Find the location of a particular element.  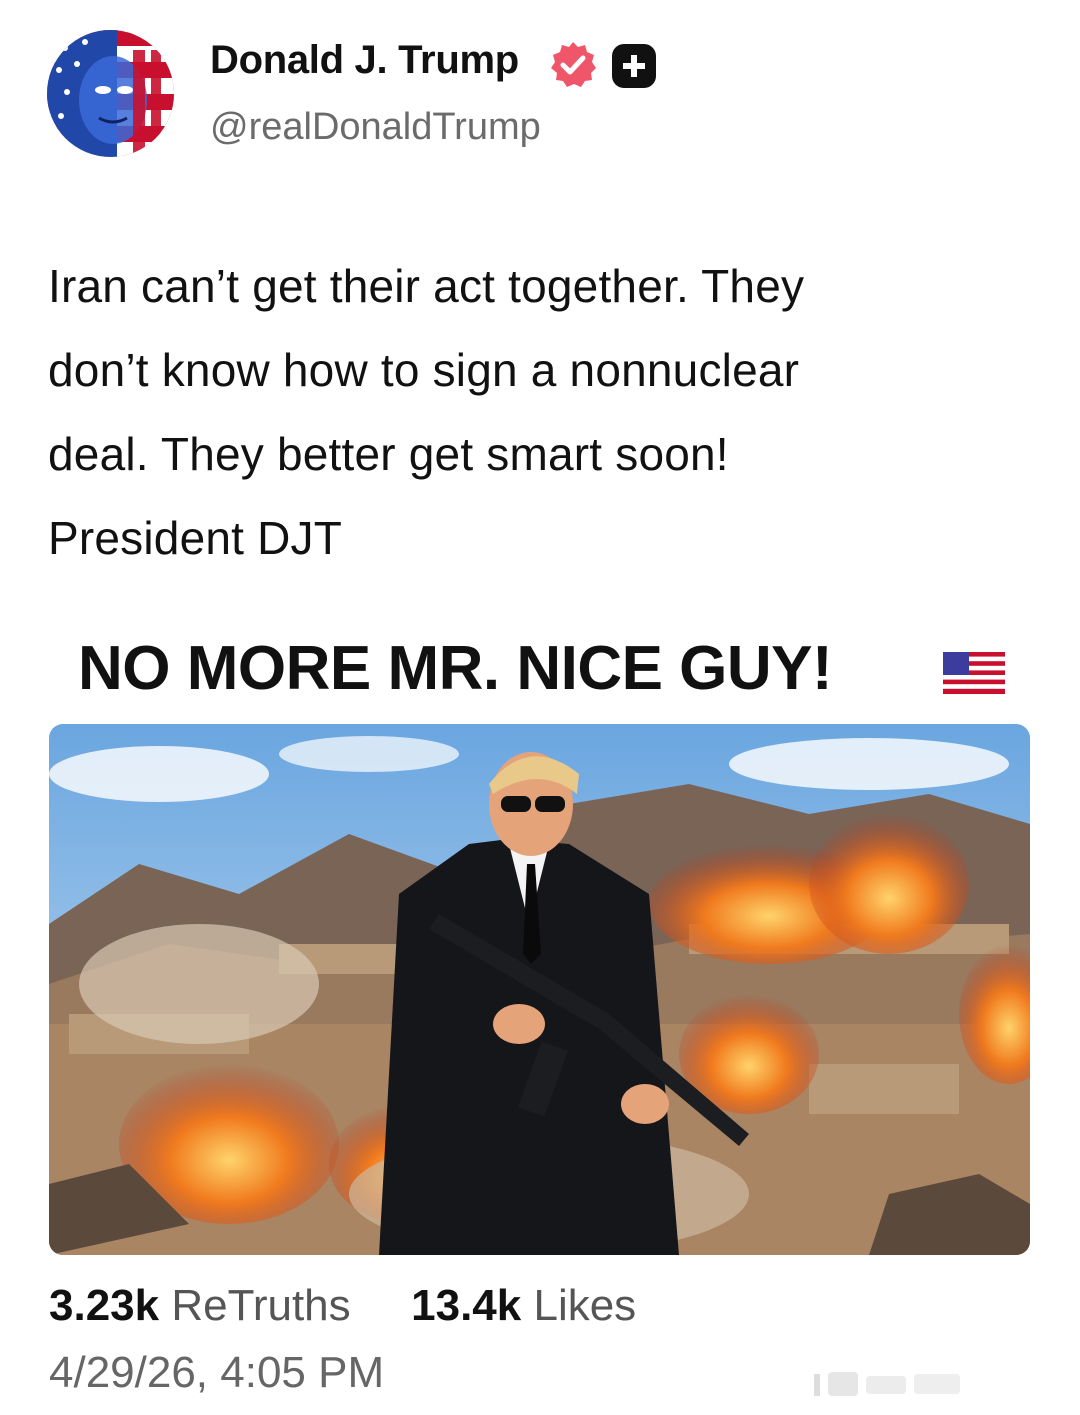

post-text-line: don’t know how to sign a nonnuclear is located at coordinates (424, 370).